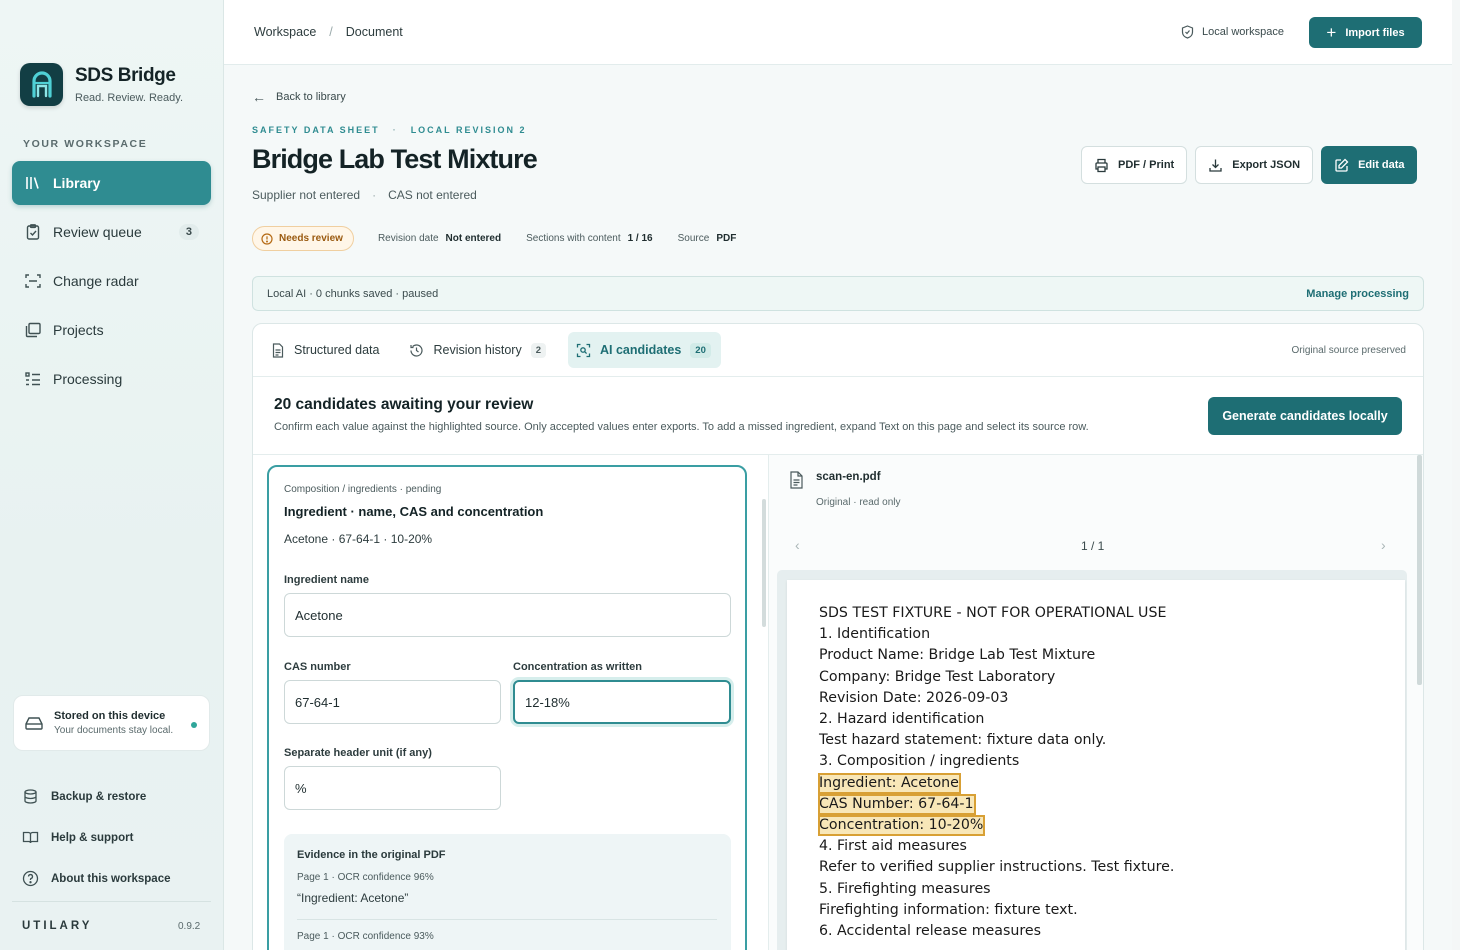 This screenshot has height=950, width=1460. Describe the element at coordinates (404, 404) in the screenshot. I see `review-title: 20 candidates awaiting your review` at that location.